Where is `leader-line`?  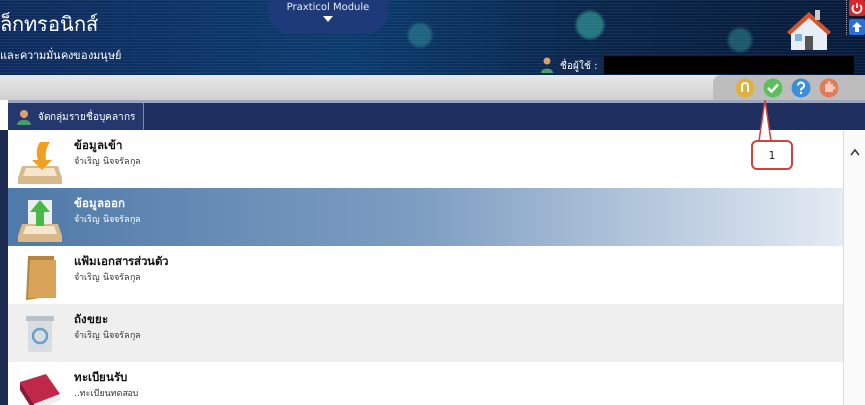
leader-line is located at coordinates (765, 120).